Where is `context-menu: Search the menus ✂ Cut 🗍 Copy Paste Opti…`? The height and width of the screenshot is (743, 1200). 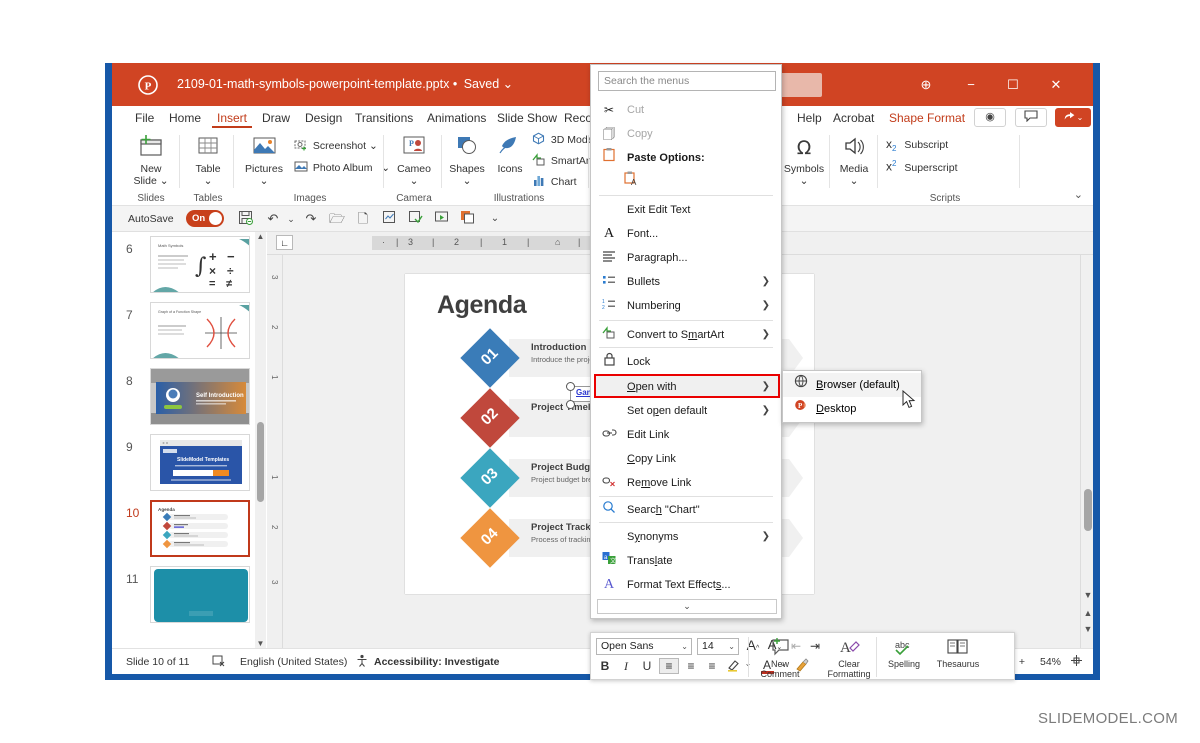
context-menu: Search the menus ✂ Cut 🗍 Copy Paste Opti… is located at coordinates (686, 341).